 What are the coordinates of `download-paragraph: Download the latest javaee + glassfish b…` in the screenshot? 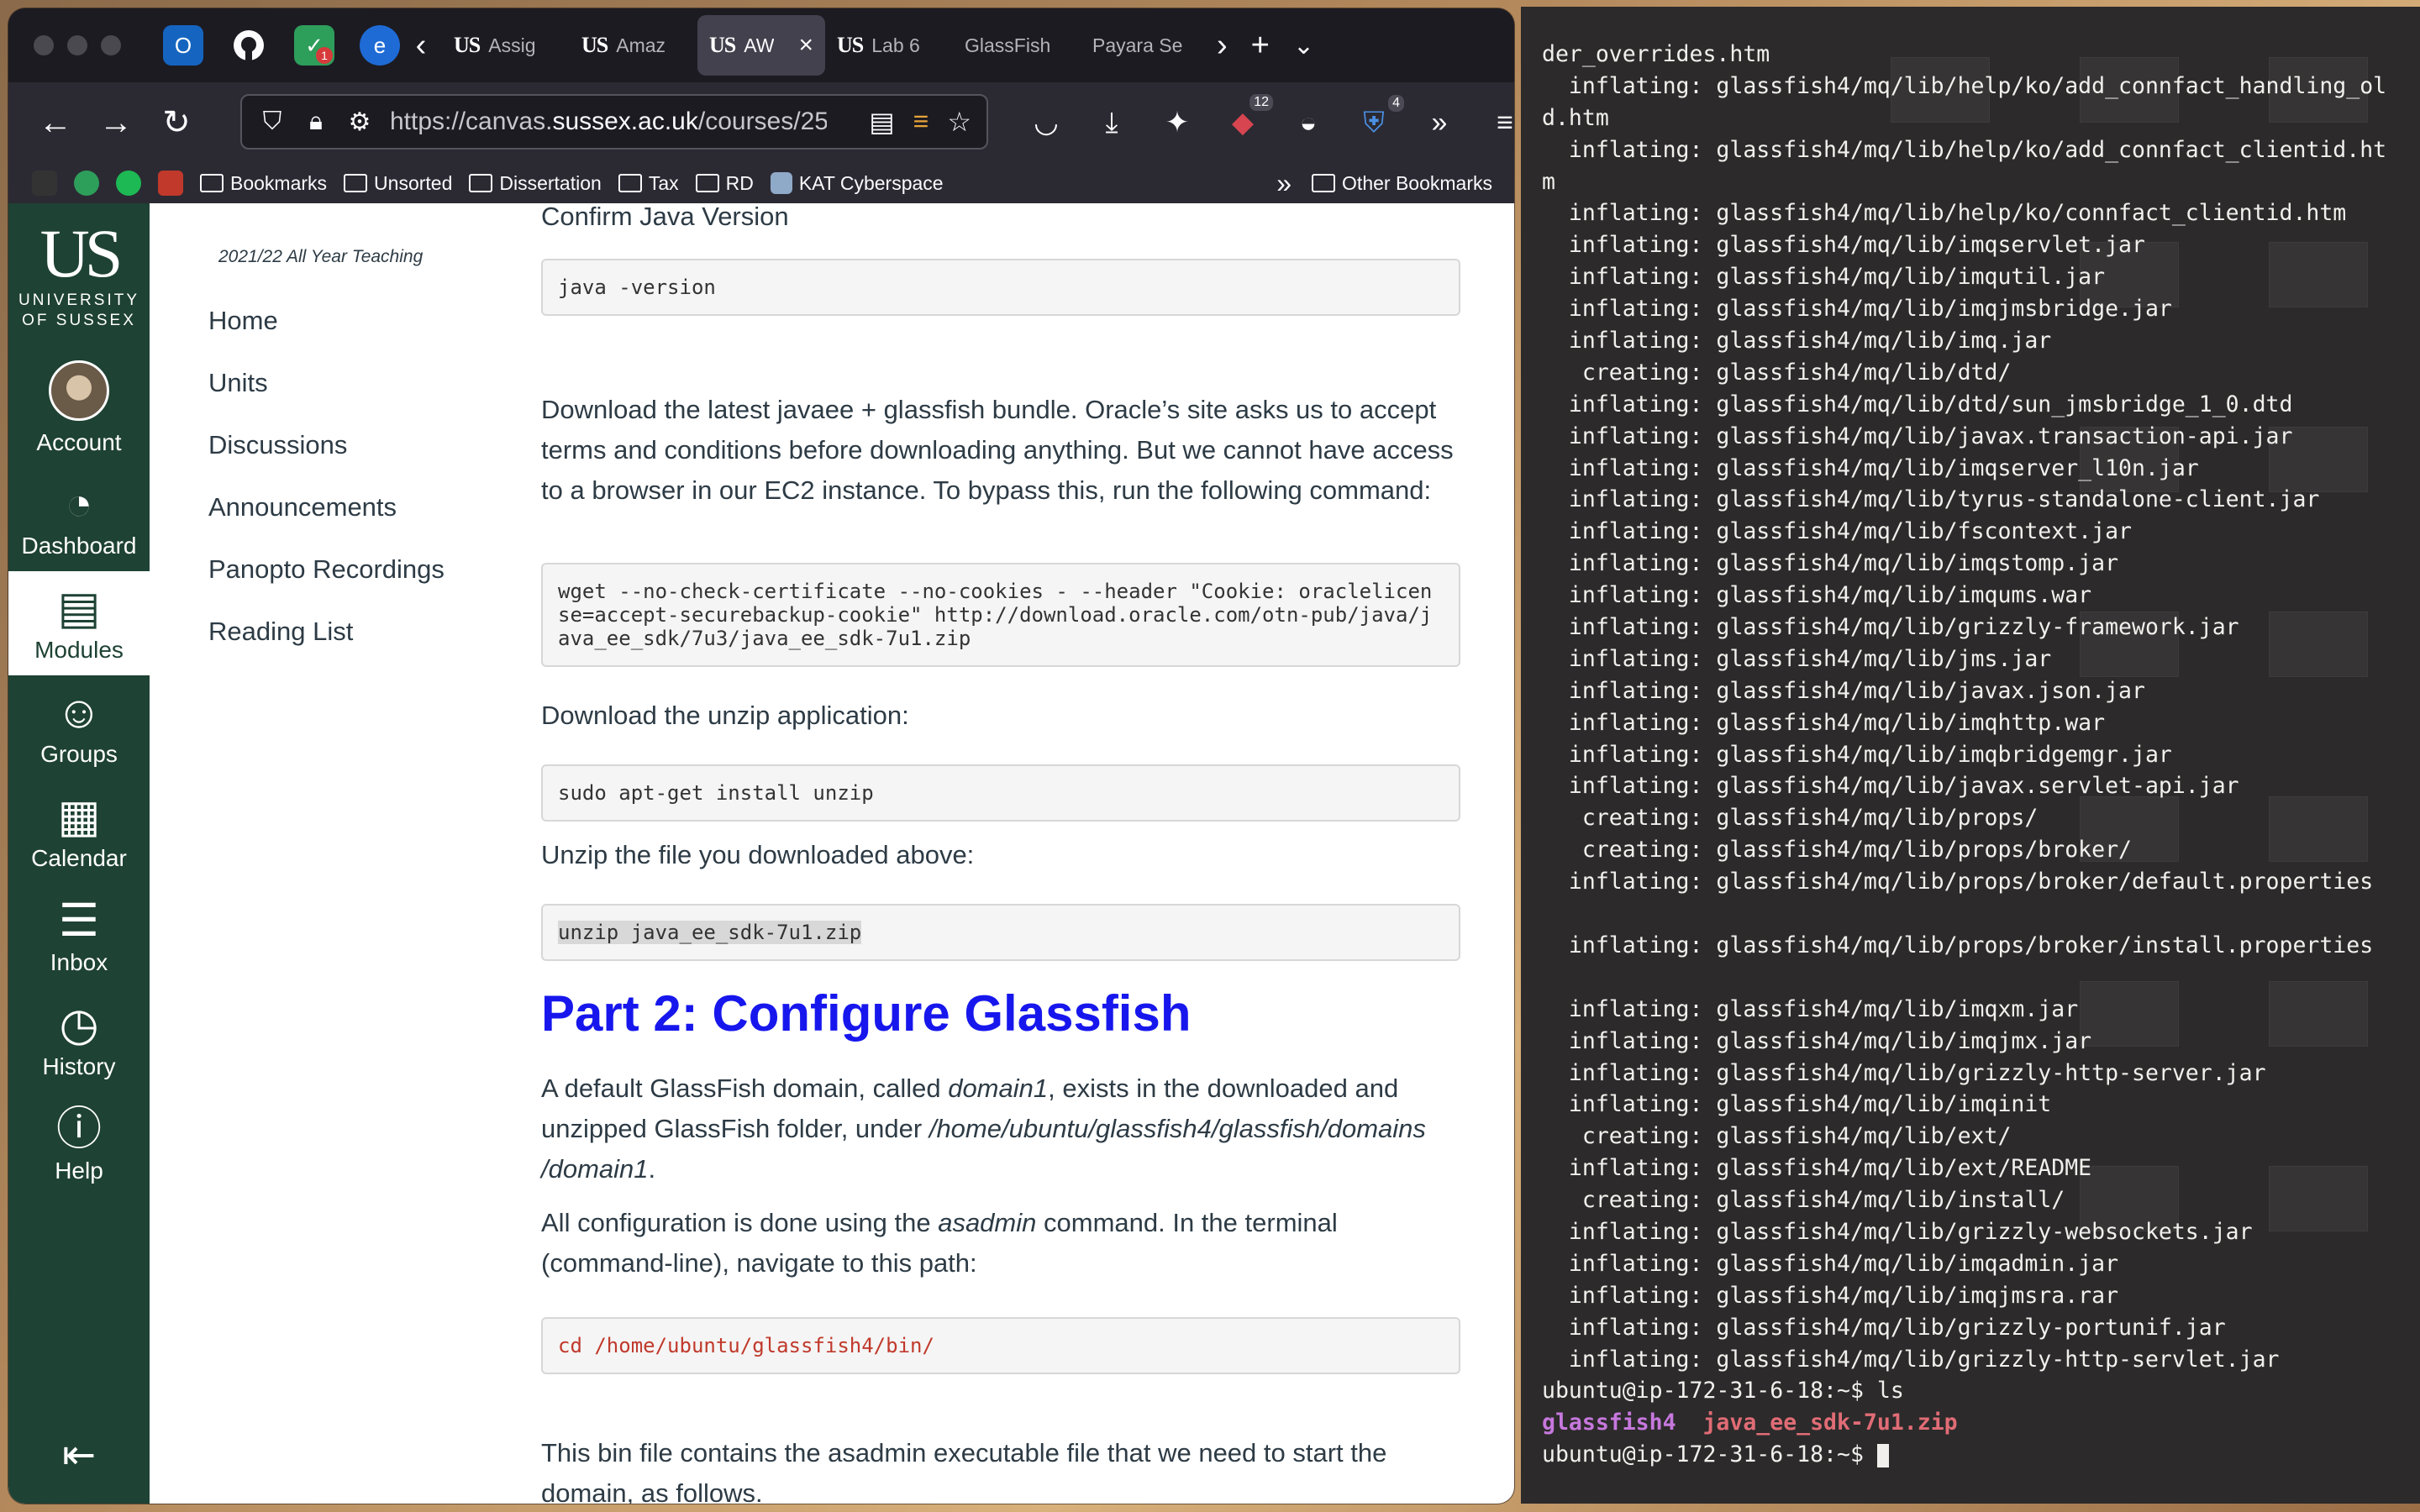 It's located at (997, 450).